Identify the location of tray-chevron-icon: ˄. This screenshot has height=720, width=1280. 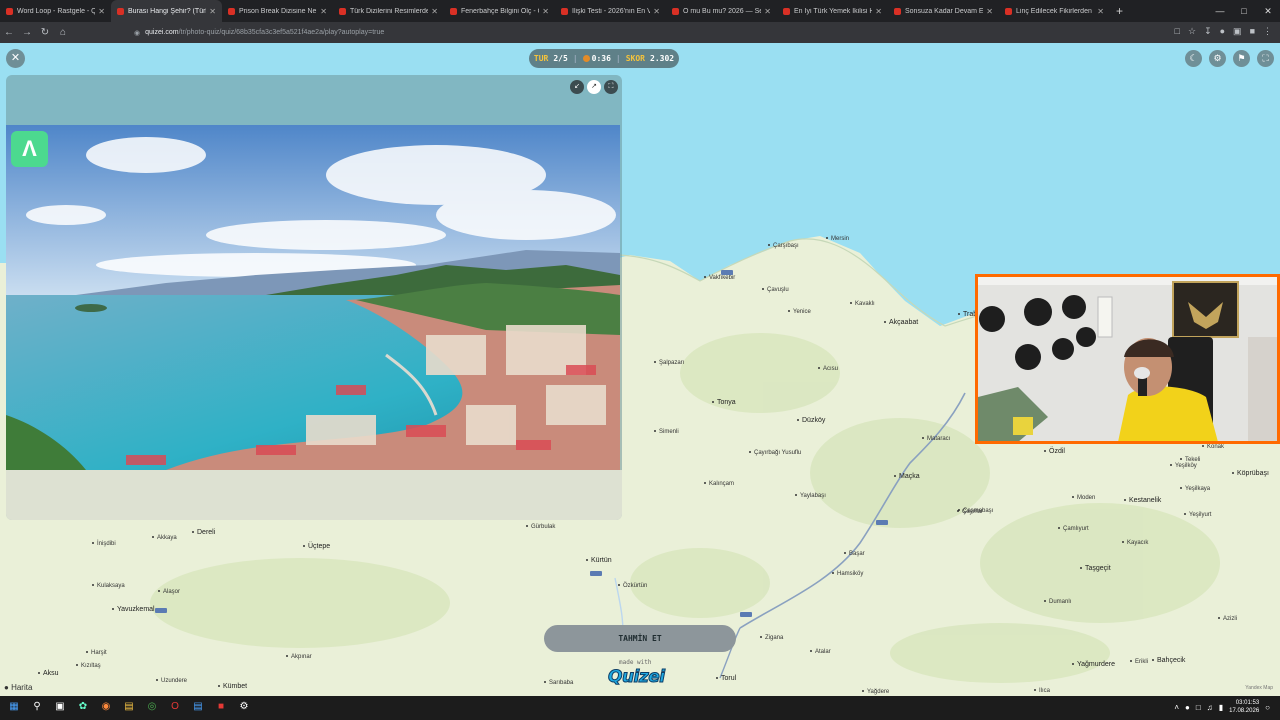
(1176, 707).